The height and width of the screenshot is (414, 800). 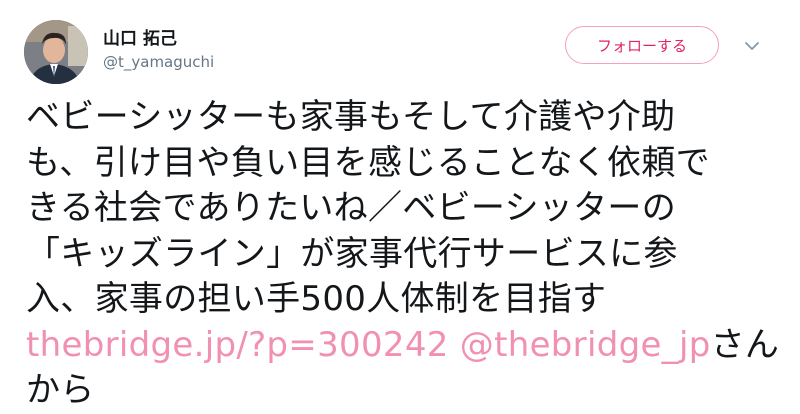 I want to click on tweet-line: も、引け目や負い目を感じることなく依頼で, so click(x=368, y=162).